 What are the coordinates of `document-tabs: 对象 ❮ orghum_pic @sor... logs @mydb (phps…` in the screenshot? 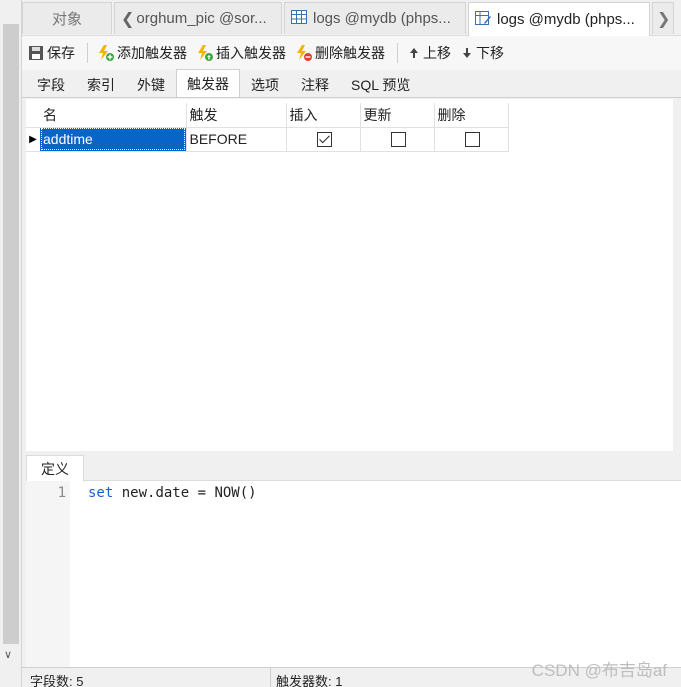 It's located at (351, 18).